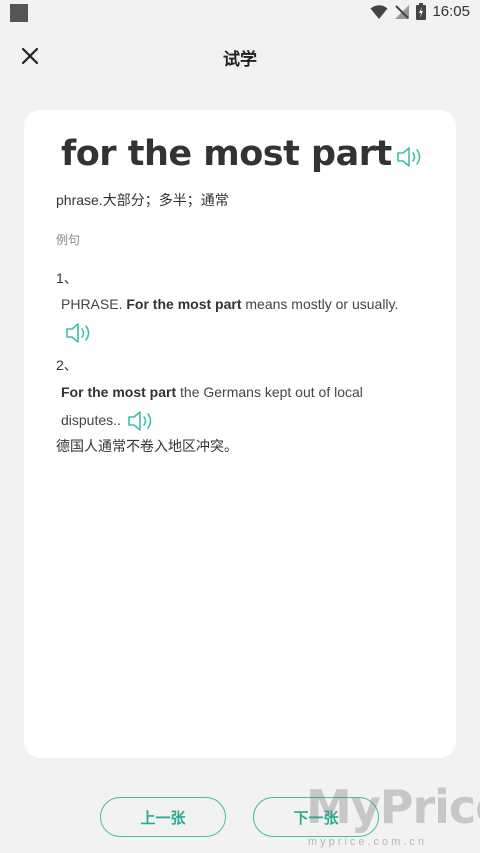 Image resolution: width=480 pixels, height=853 pixels. I want to click on example-2-speaker-icon, so click(141, 421).